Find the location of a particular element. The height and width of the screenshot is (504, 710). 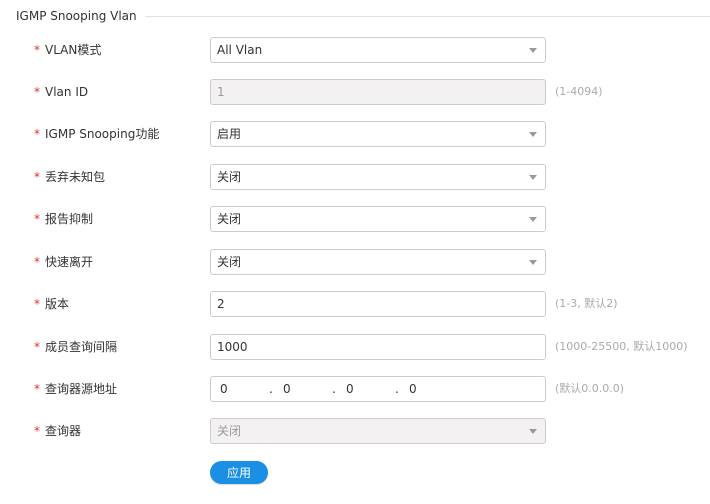

report-suppress-label: * 报告抑制 is located at coordinates (63, 219).